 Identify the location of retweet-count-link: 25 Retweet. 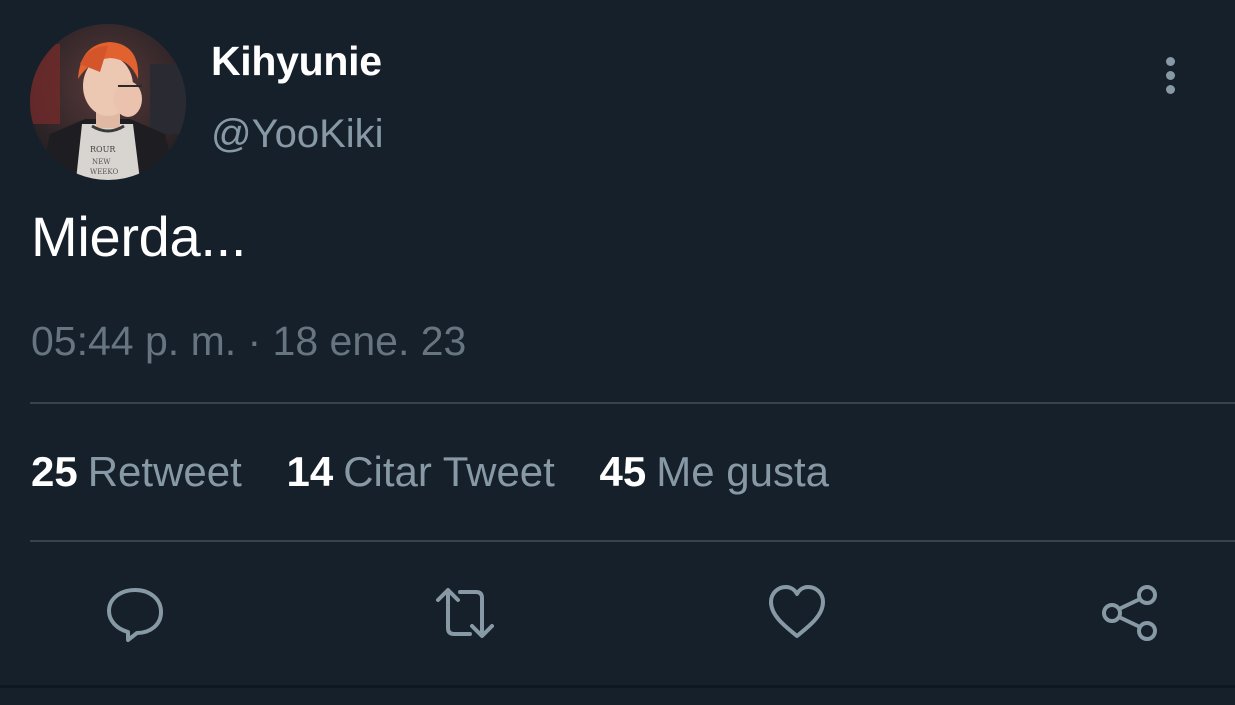
(136, 472).